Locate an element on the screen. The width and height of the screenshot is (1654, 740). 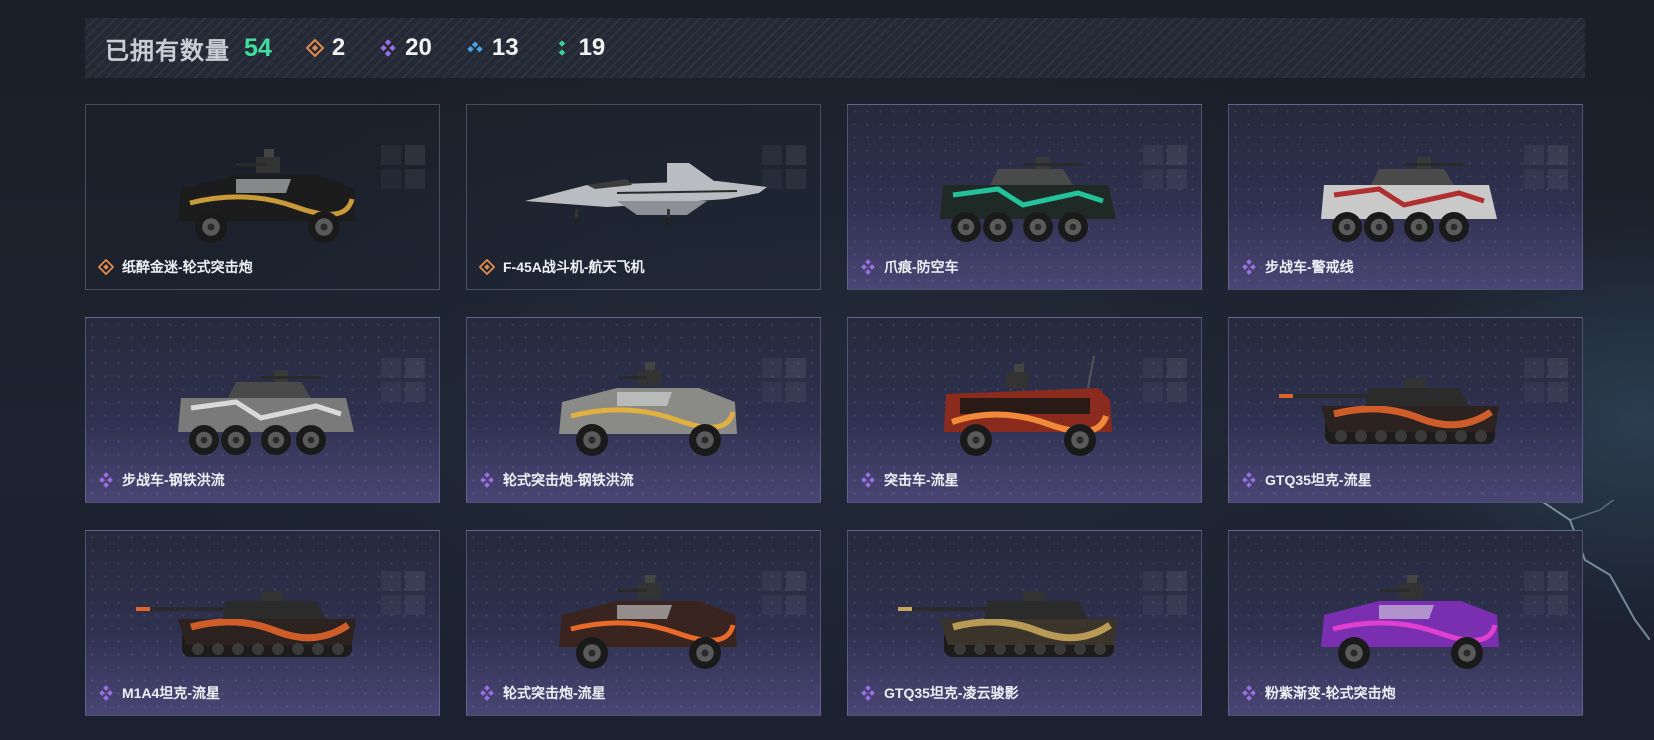
vehicle-skin-card: 爪痕-防空车 is located at coordinates (1024, 197).